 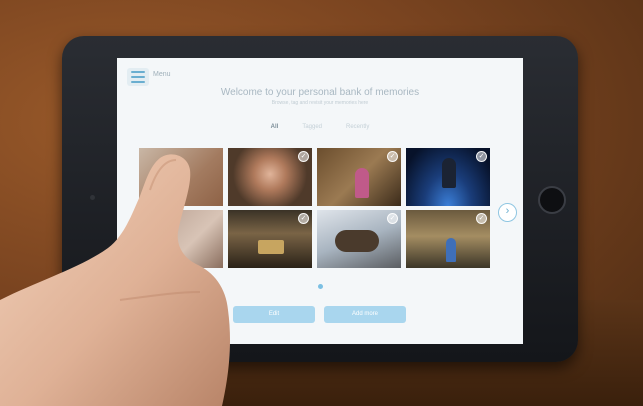 What do you see at coordinates (357, 127) in the screenshot?
I see `tab-recently: Recently` at bounding box center [357, 127].